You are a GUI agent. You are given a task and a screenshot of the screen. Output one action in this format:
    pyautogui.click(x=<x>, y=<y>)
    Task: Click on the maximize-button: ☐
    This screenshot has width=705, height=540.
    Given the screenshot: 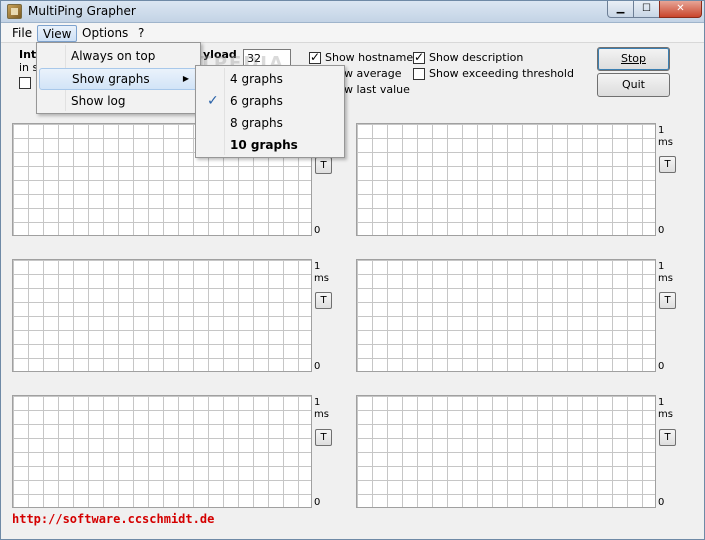 What is the action you would take?
    pyautogui.click(x=646, y=9)
    